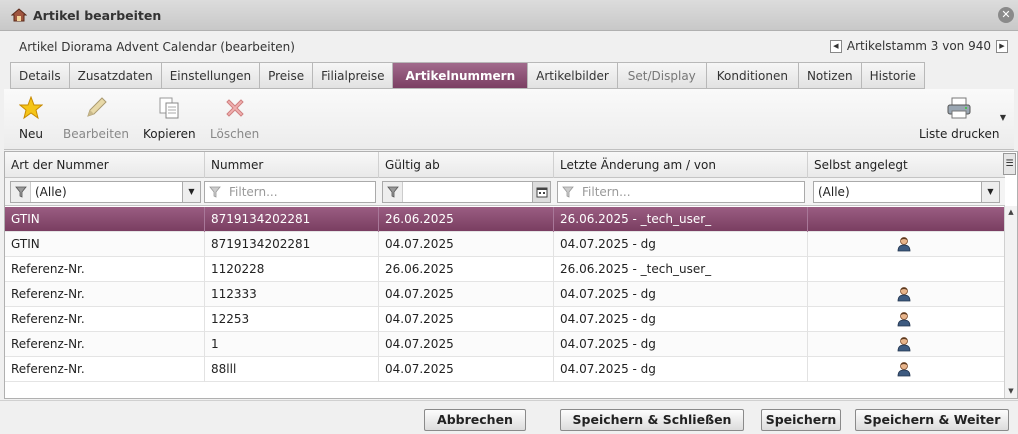 This screenshot has width=1018, height=434. I want to click on tab-artikelnummern: Artikelnummern, so click(461, 75).